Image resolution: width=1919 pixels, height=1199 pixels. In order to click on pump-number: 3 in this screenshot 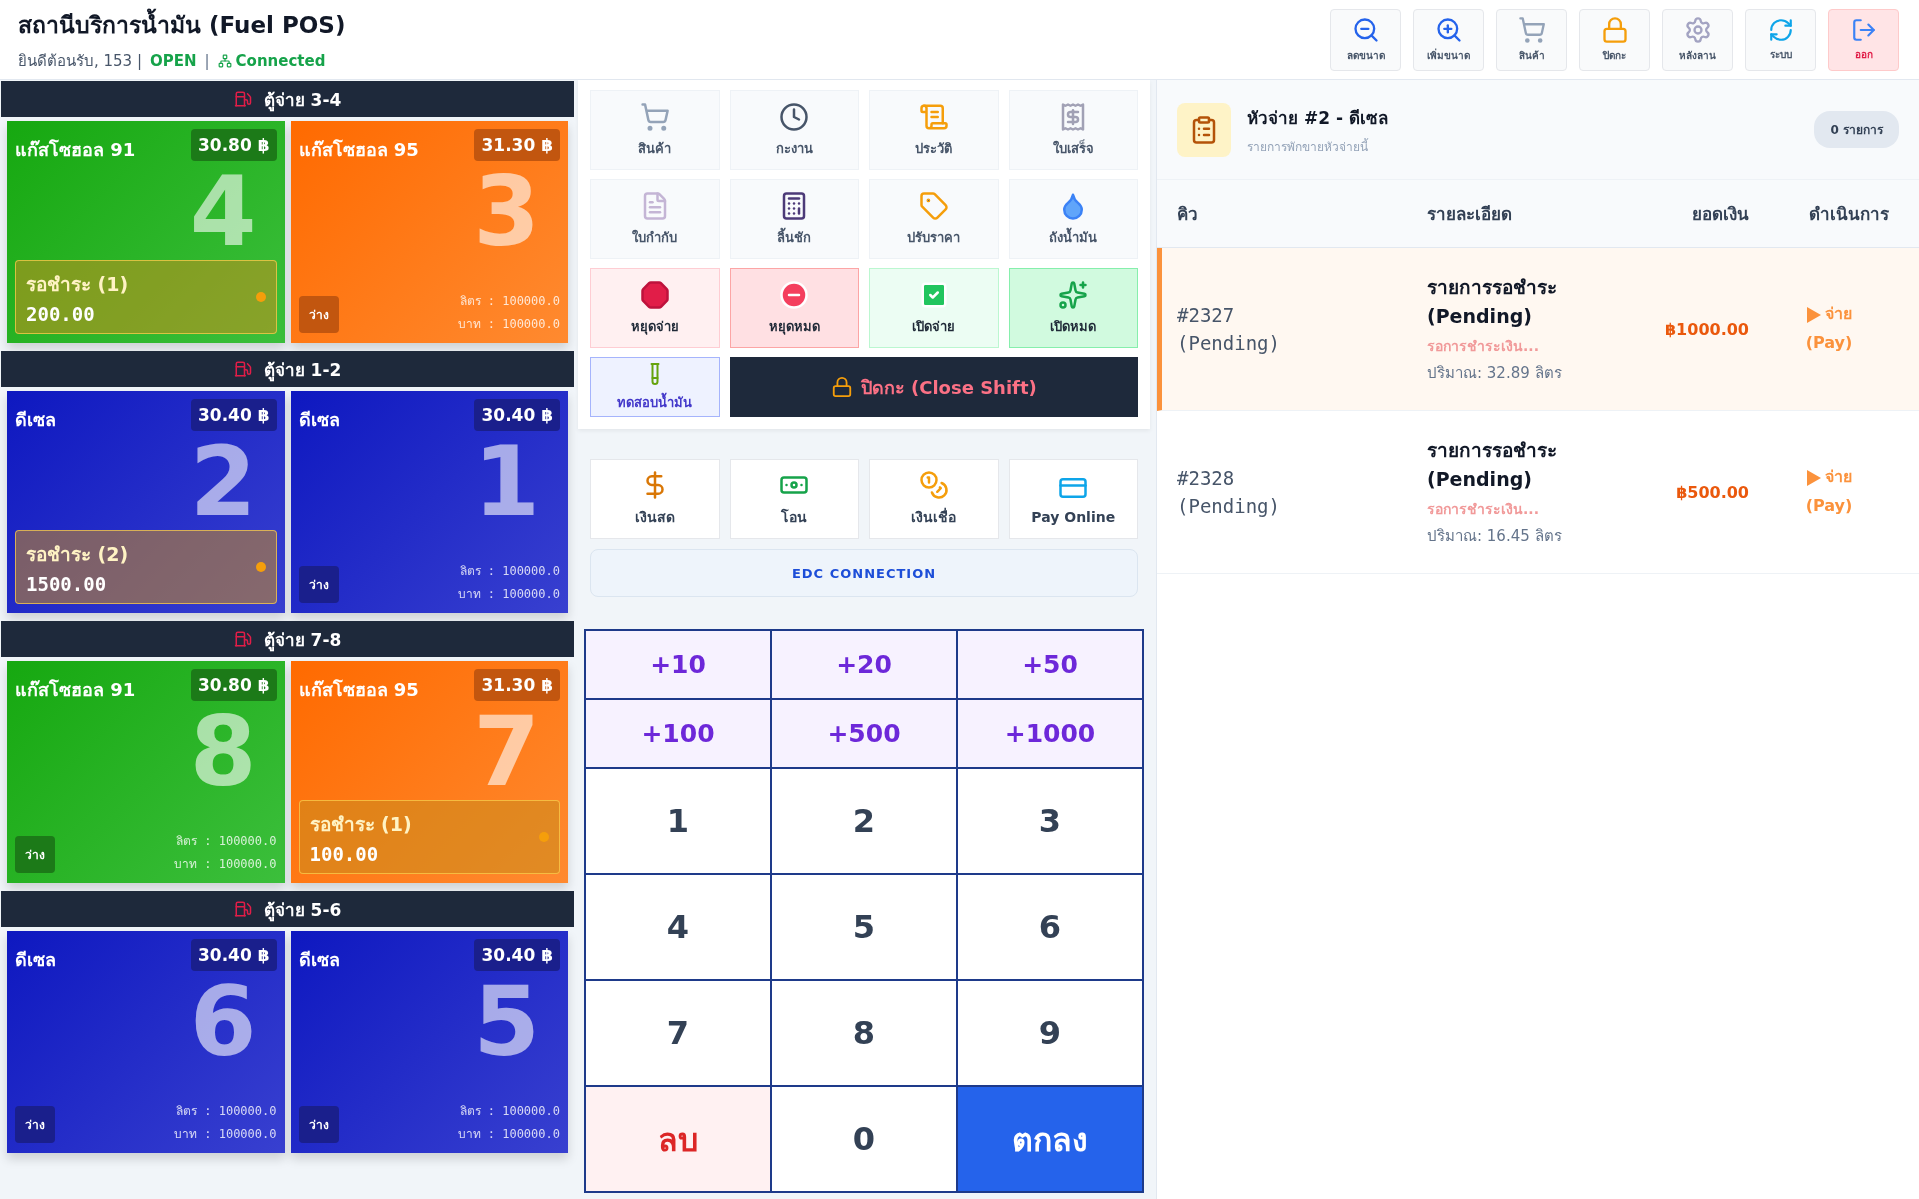, I will do `click(506, 212)`.